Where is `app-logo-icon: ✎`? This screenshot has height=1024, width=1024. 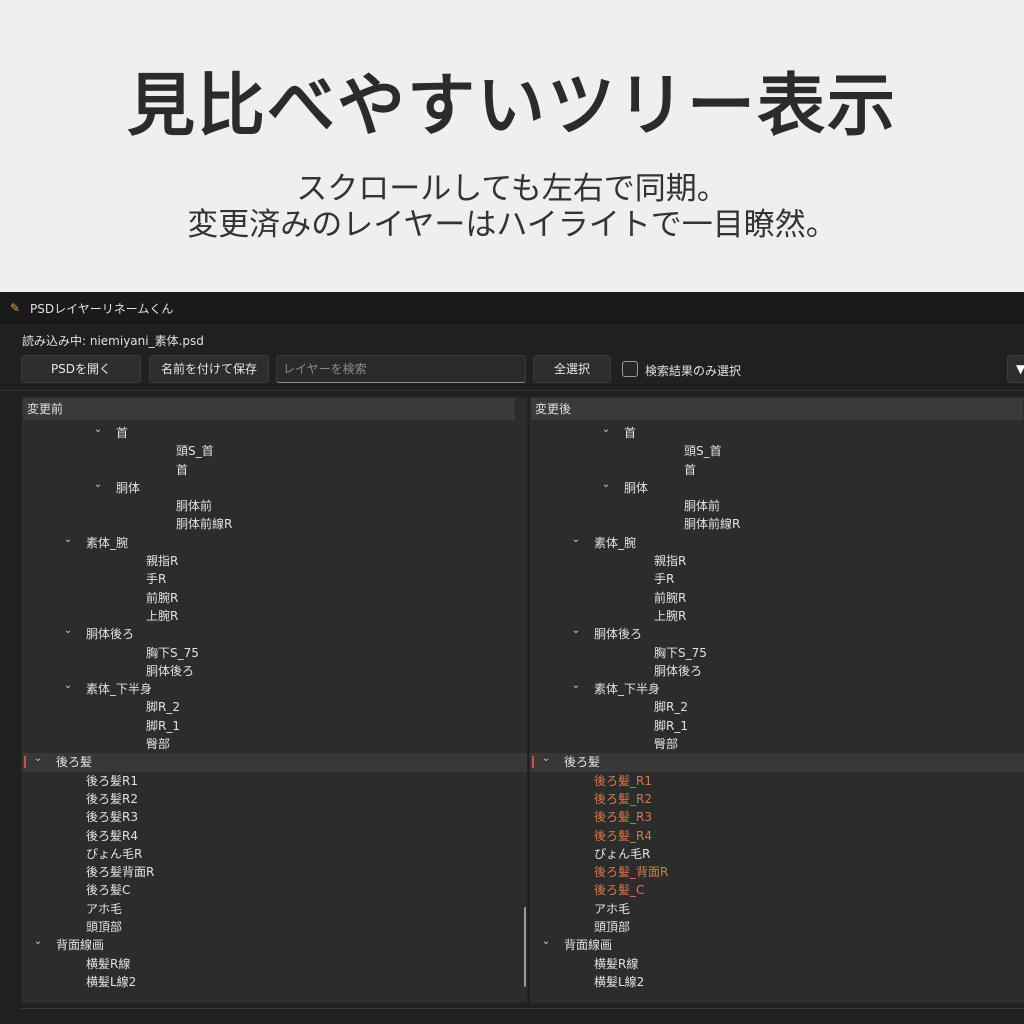
app-logo-icon: ✎ is located at coordinates (15, 308).